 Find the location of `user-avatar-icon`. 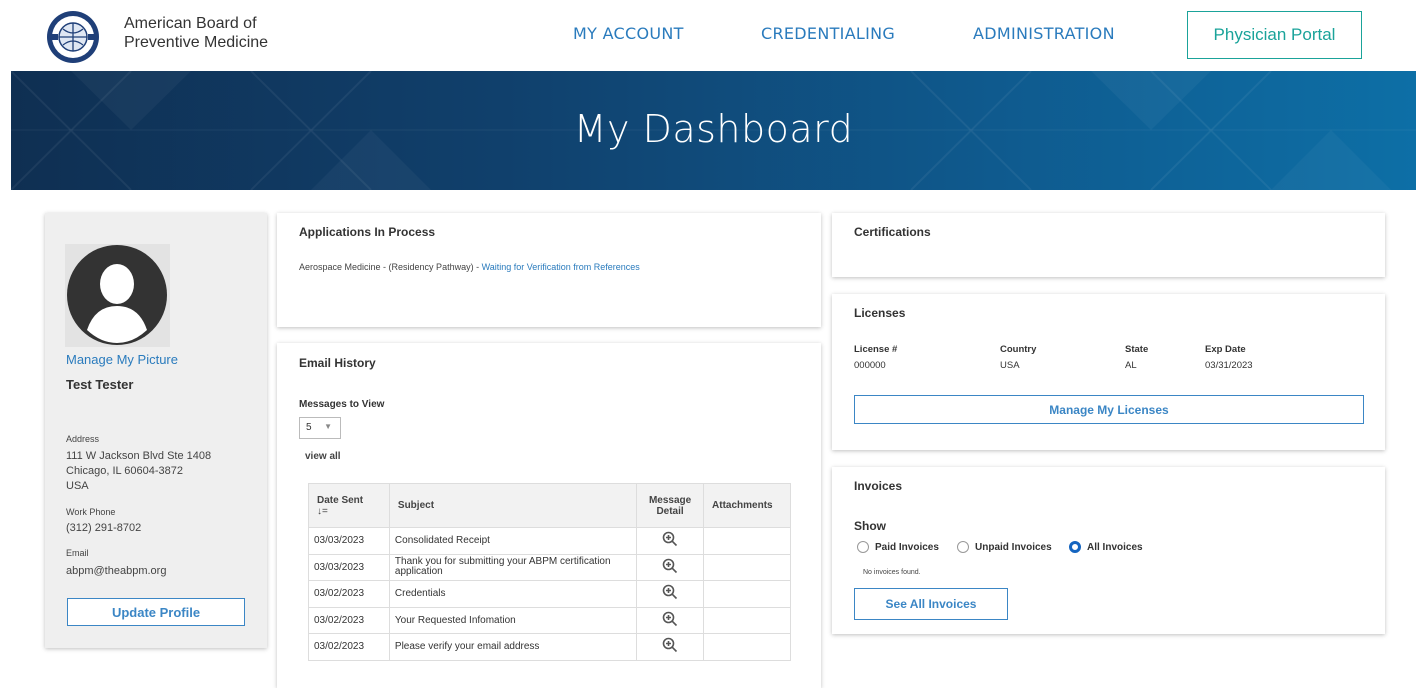

user-avatar-icon is located at coordinates (117, 295).